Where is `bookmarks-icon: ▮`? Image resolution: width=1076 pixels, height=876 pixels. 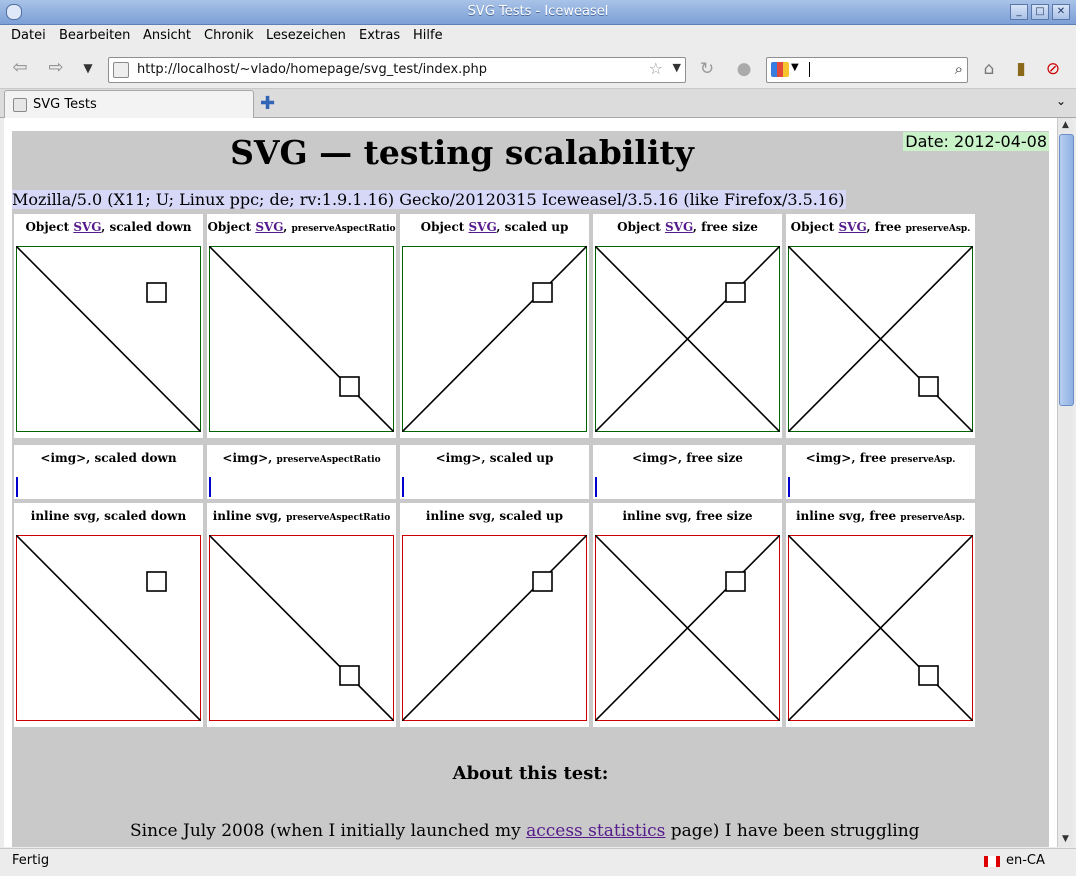 bookmarks-icon: ▮ is located at coordinates (1021, 69).